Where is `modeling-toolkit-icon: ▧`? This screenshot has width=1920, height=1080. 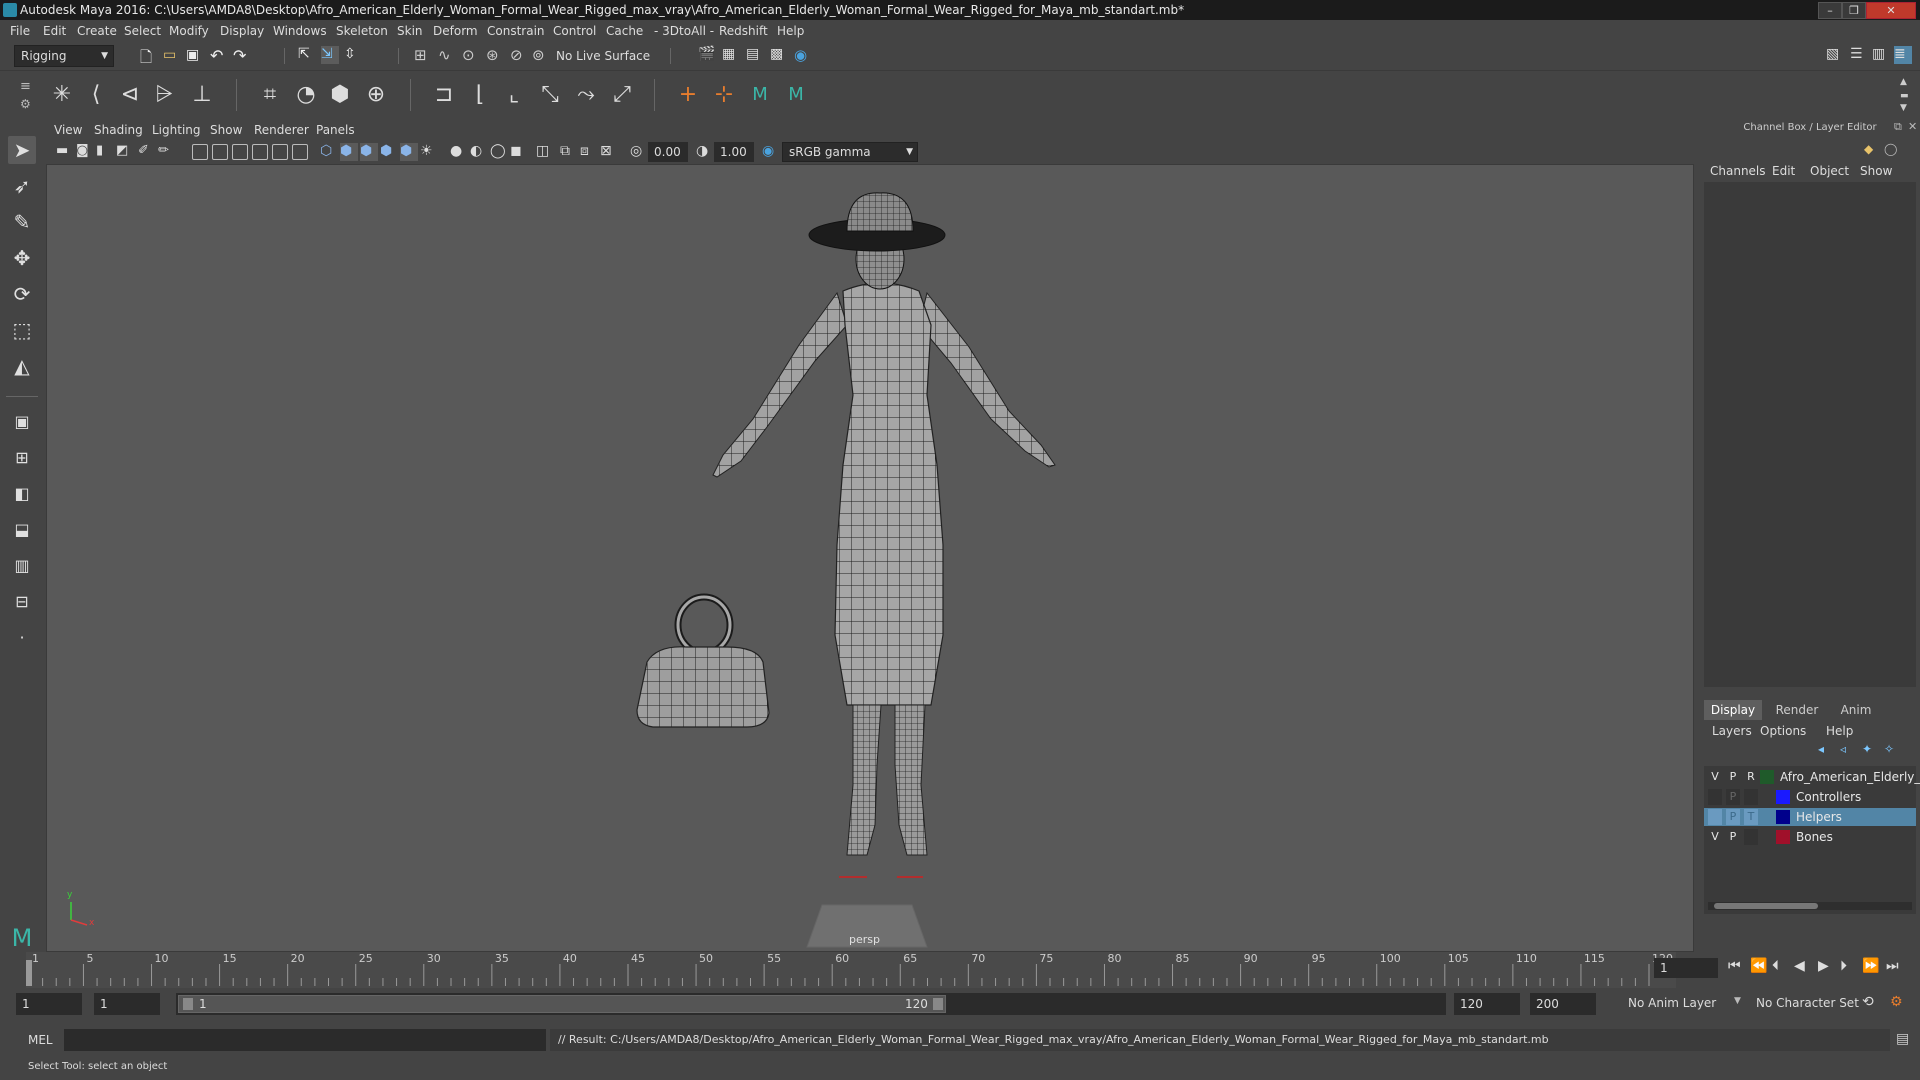
modeling-toolkit-icon: ▧ is located at coordinates (1835, 55).